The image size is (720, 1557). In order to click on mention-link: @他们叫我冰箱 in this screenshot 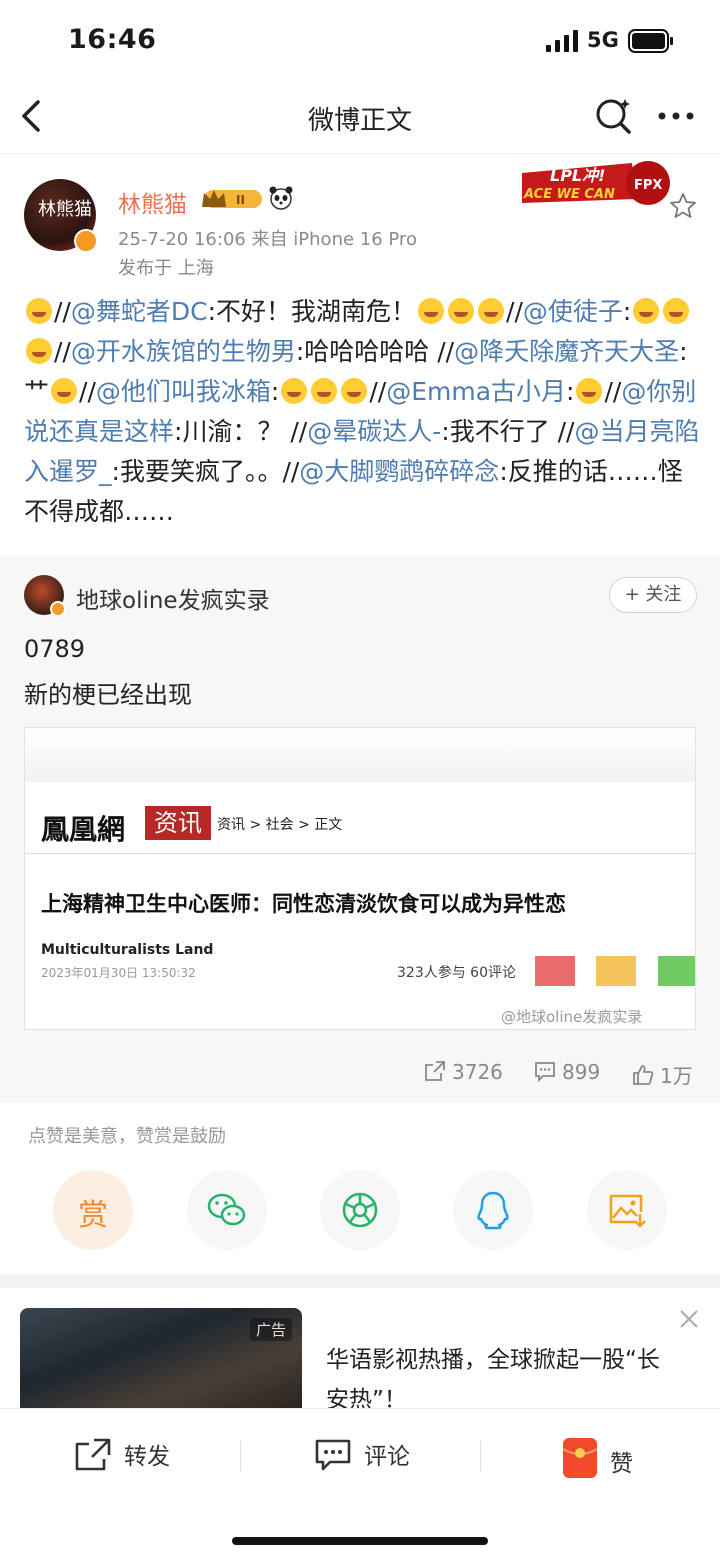, I will do `click(183, 391)`.